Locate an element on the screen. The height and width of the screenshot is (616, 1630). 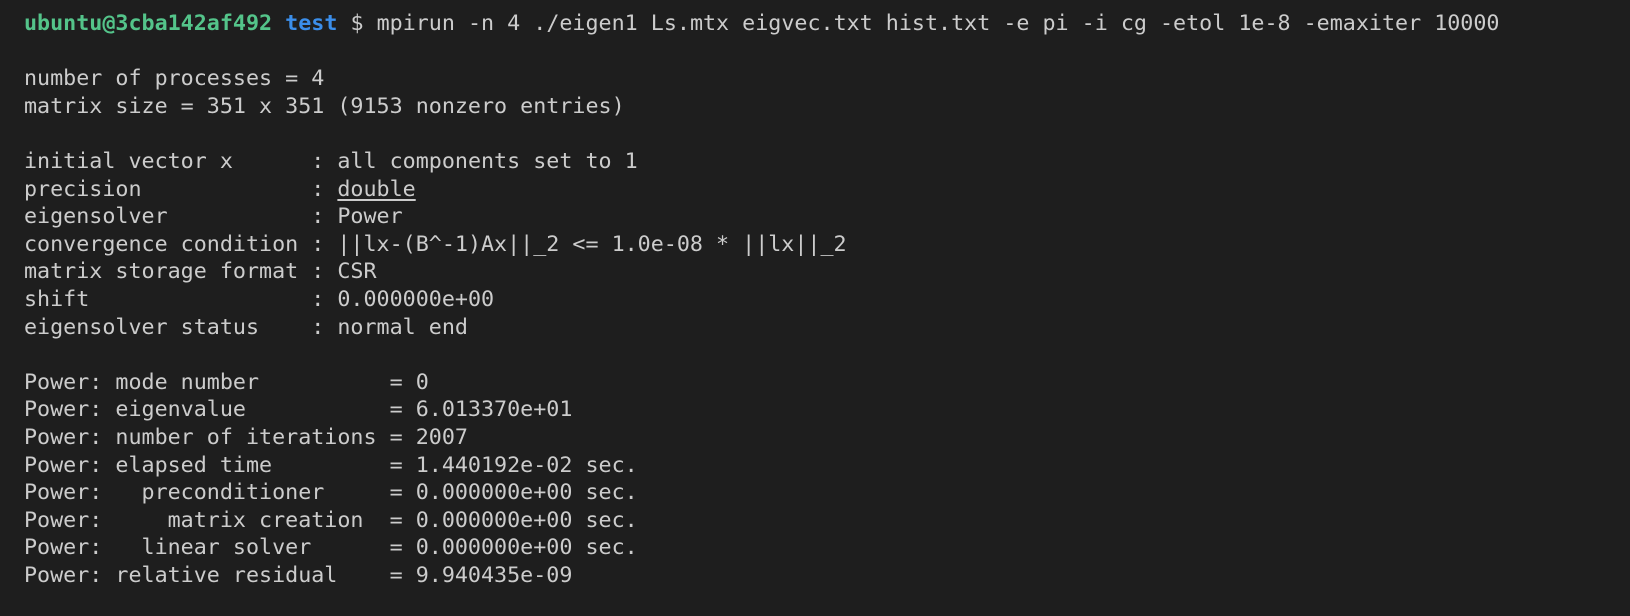
setting-value: 0.000000e+00 is located at coordinates (416, 299).